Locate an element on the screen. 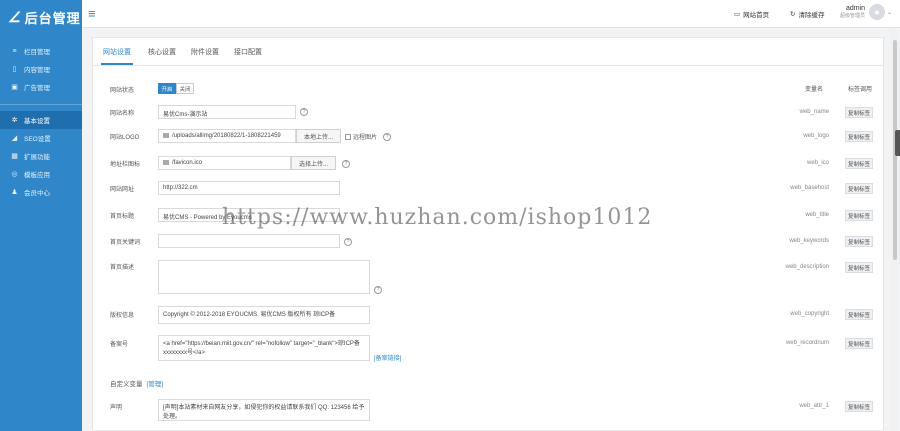 This screenshot has width=900, height=431. site-name-input: 易优Cms-演示站 is located at coordinates (227, 112).